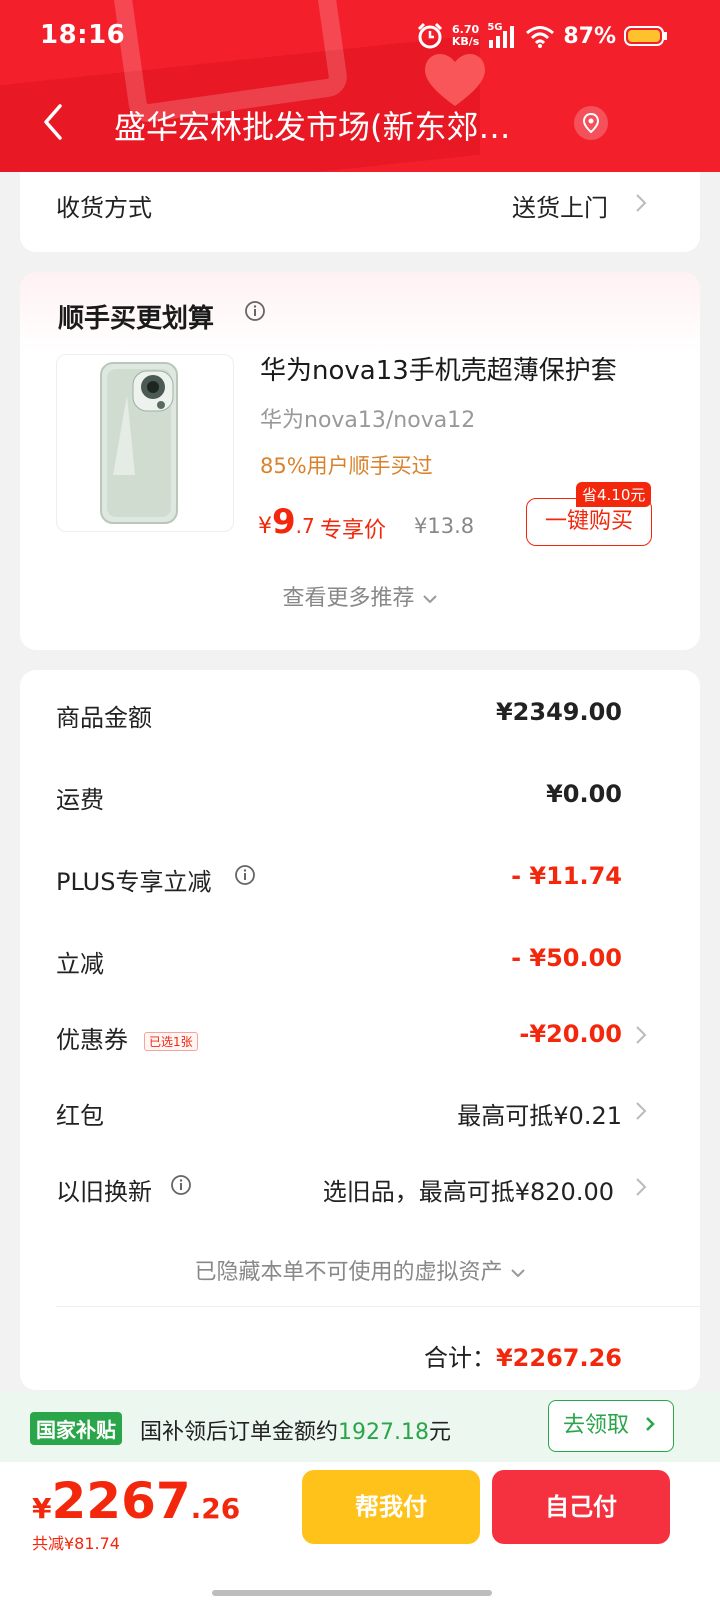 This screenshot has height=1600, width=720. Describe the element at coordinates (239, 1432) in the screenshot. I see `subsidy-description: 国补领后订单金额约` at that location.